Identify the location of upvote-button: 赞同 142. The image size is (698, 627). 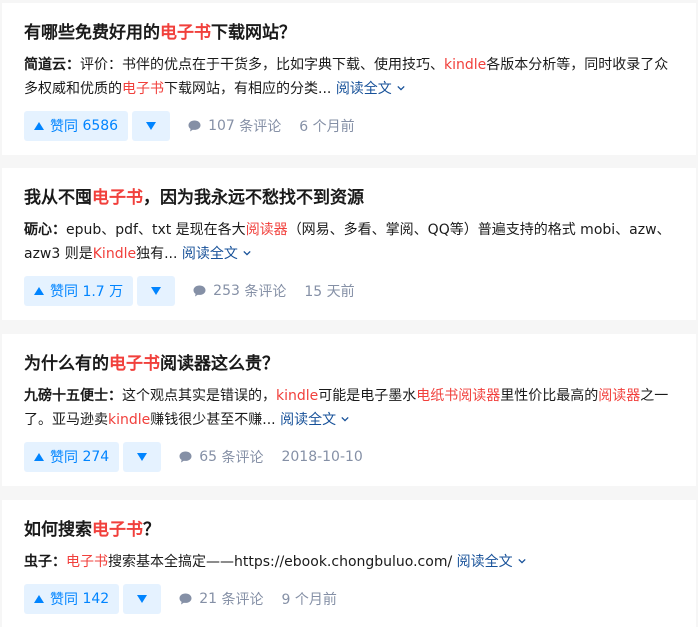
(72, 599).